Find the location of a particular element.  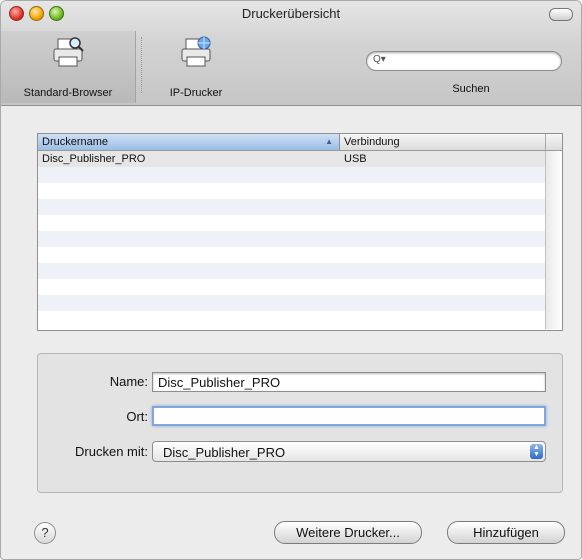

printer-magnifier-icon is located at coordinates (68, 52).